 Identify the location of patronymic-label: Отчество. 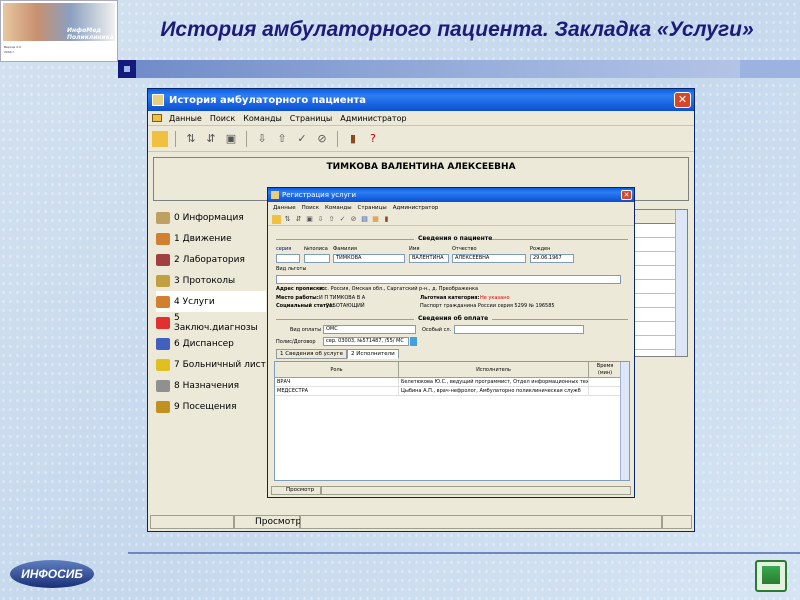
(464, 249).